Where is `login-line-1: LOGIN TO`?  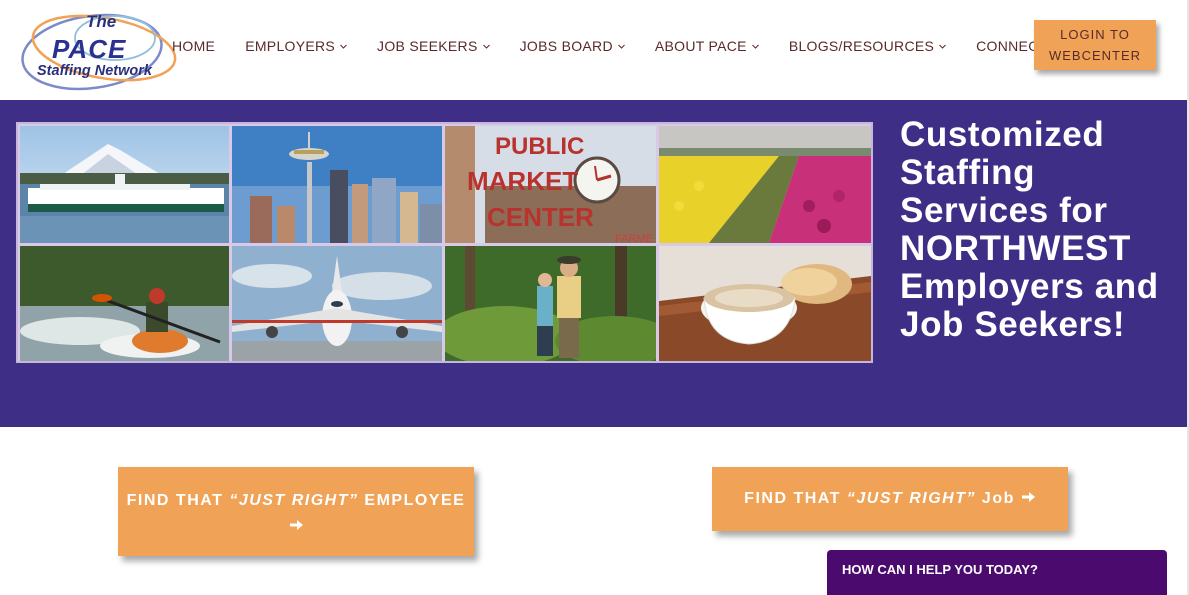
login-line-1: LOGIN TO is located at coordinates (1095, 34).